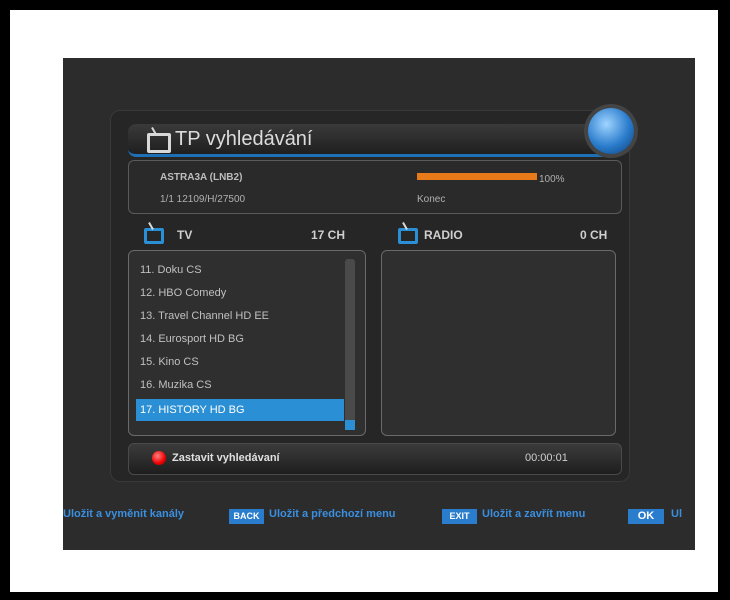 This screenshot has width=730, height=600. I want to click on radio-channel-list, so click(498, 343).